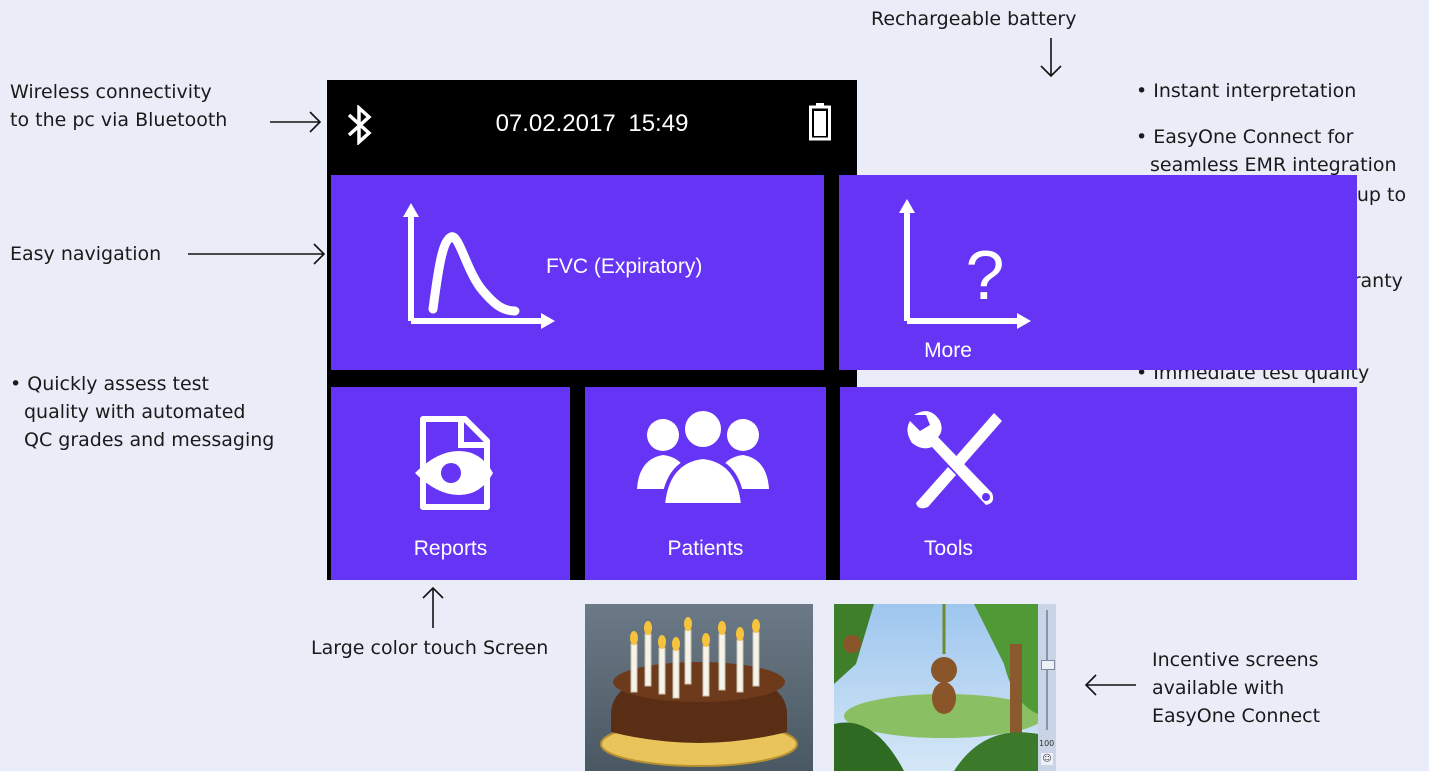 This screenshot has width=1429, height=771. What do you see at coordinates (832, 377) in the screenshot?
I see `screen-divider-v` at bounding box center [832, 377].